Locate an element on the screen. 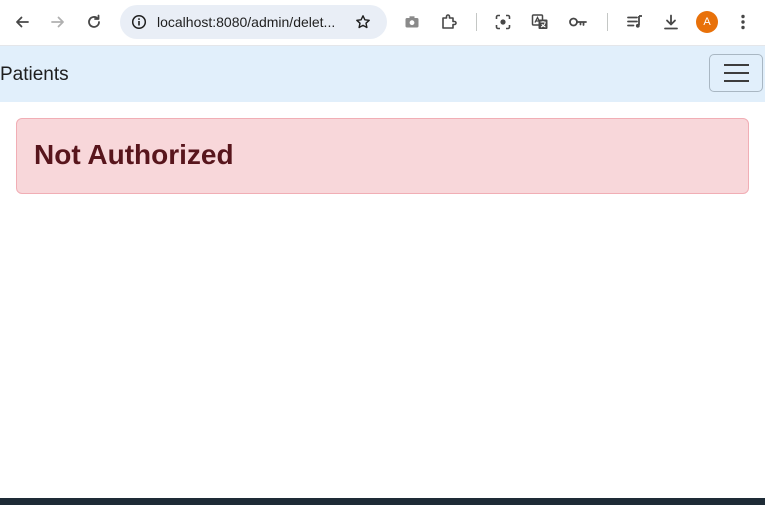  browser-toolbar: localhost:8080/admin/delet... A is located at coordinates (382, 23).